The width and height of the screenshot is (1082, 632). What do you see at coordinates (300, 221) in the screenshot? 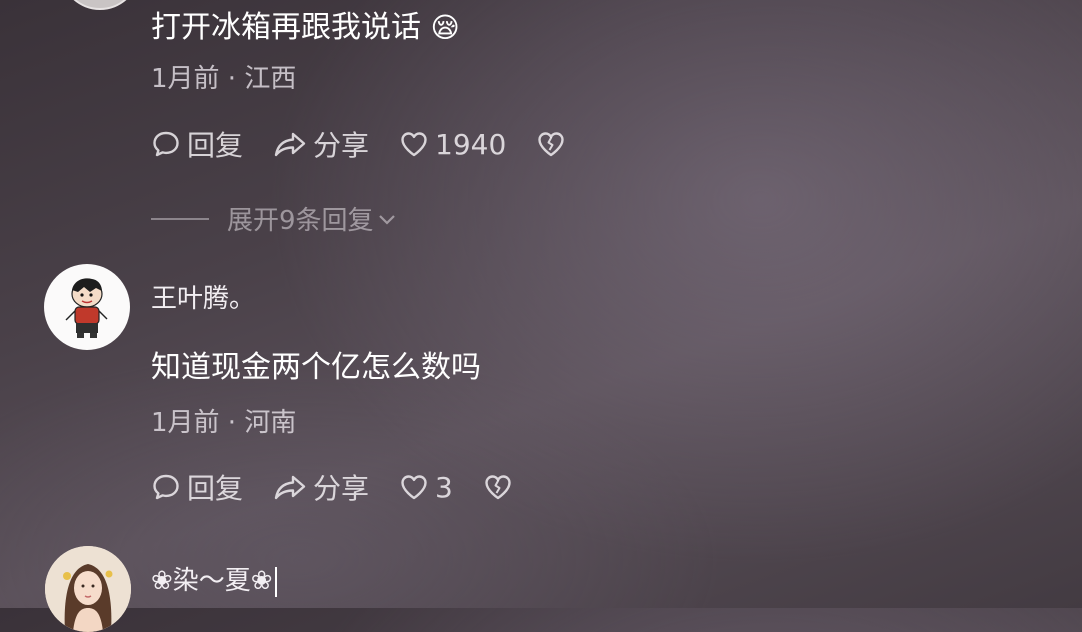
I see `expand-replies-label: 展开9条回复` at bounding box center [300, 221].